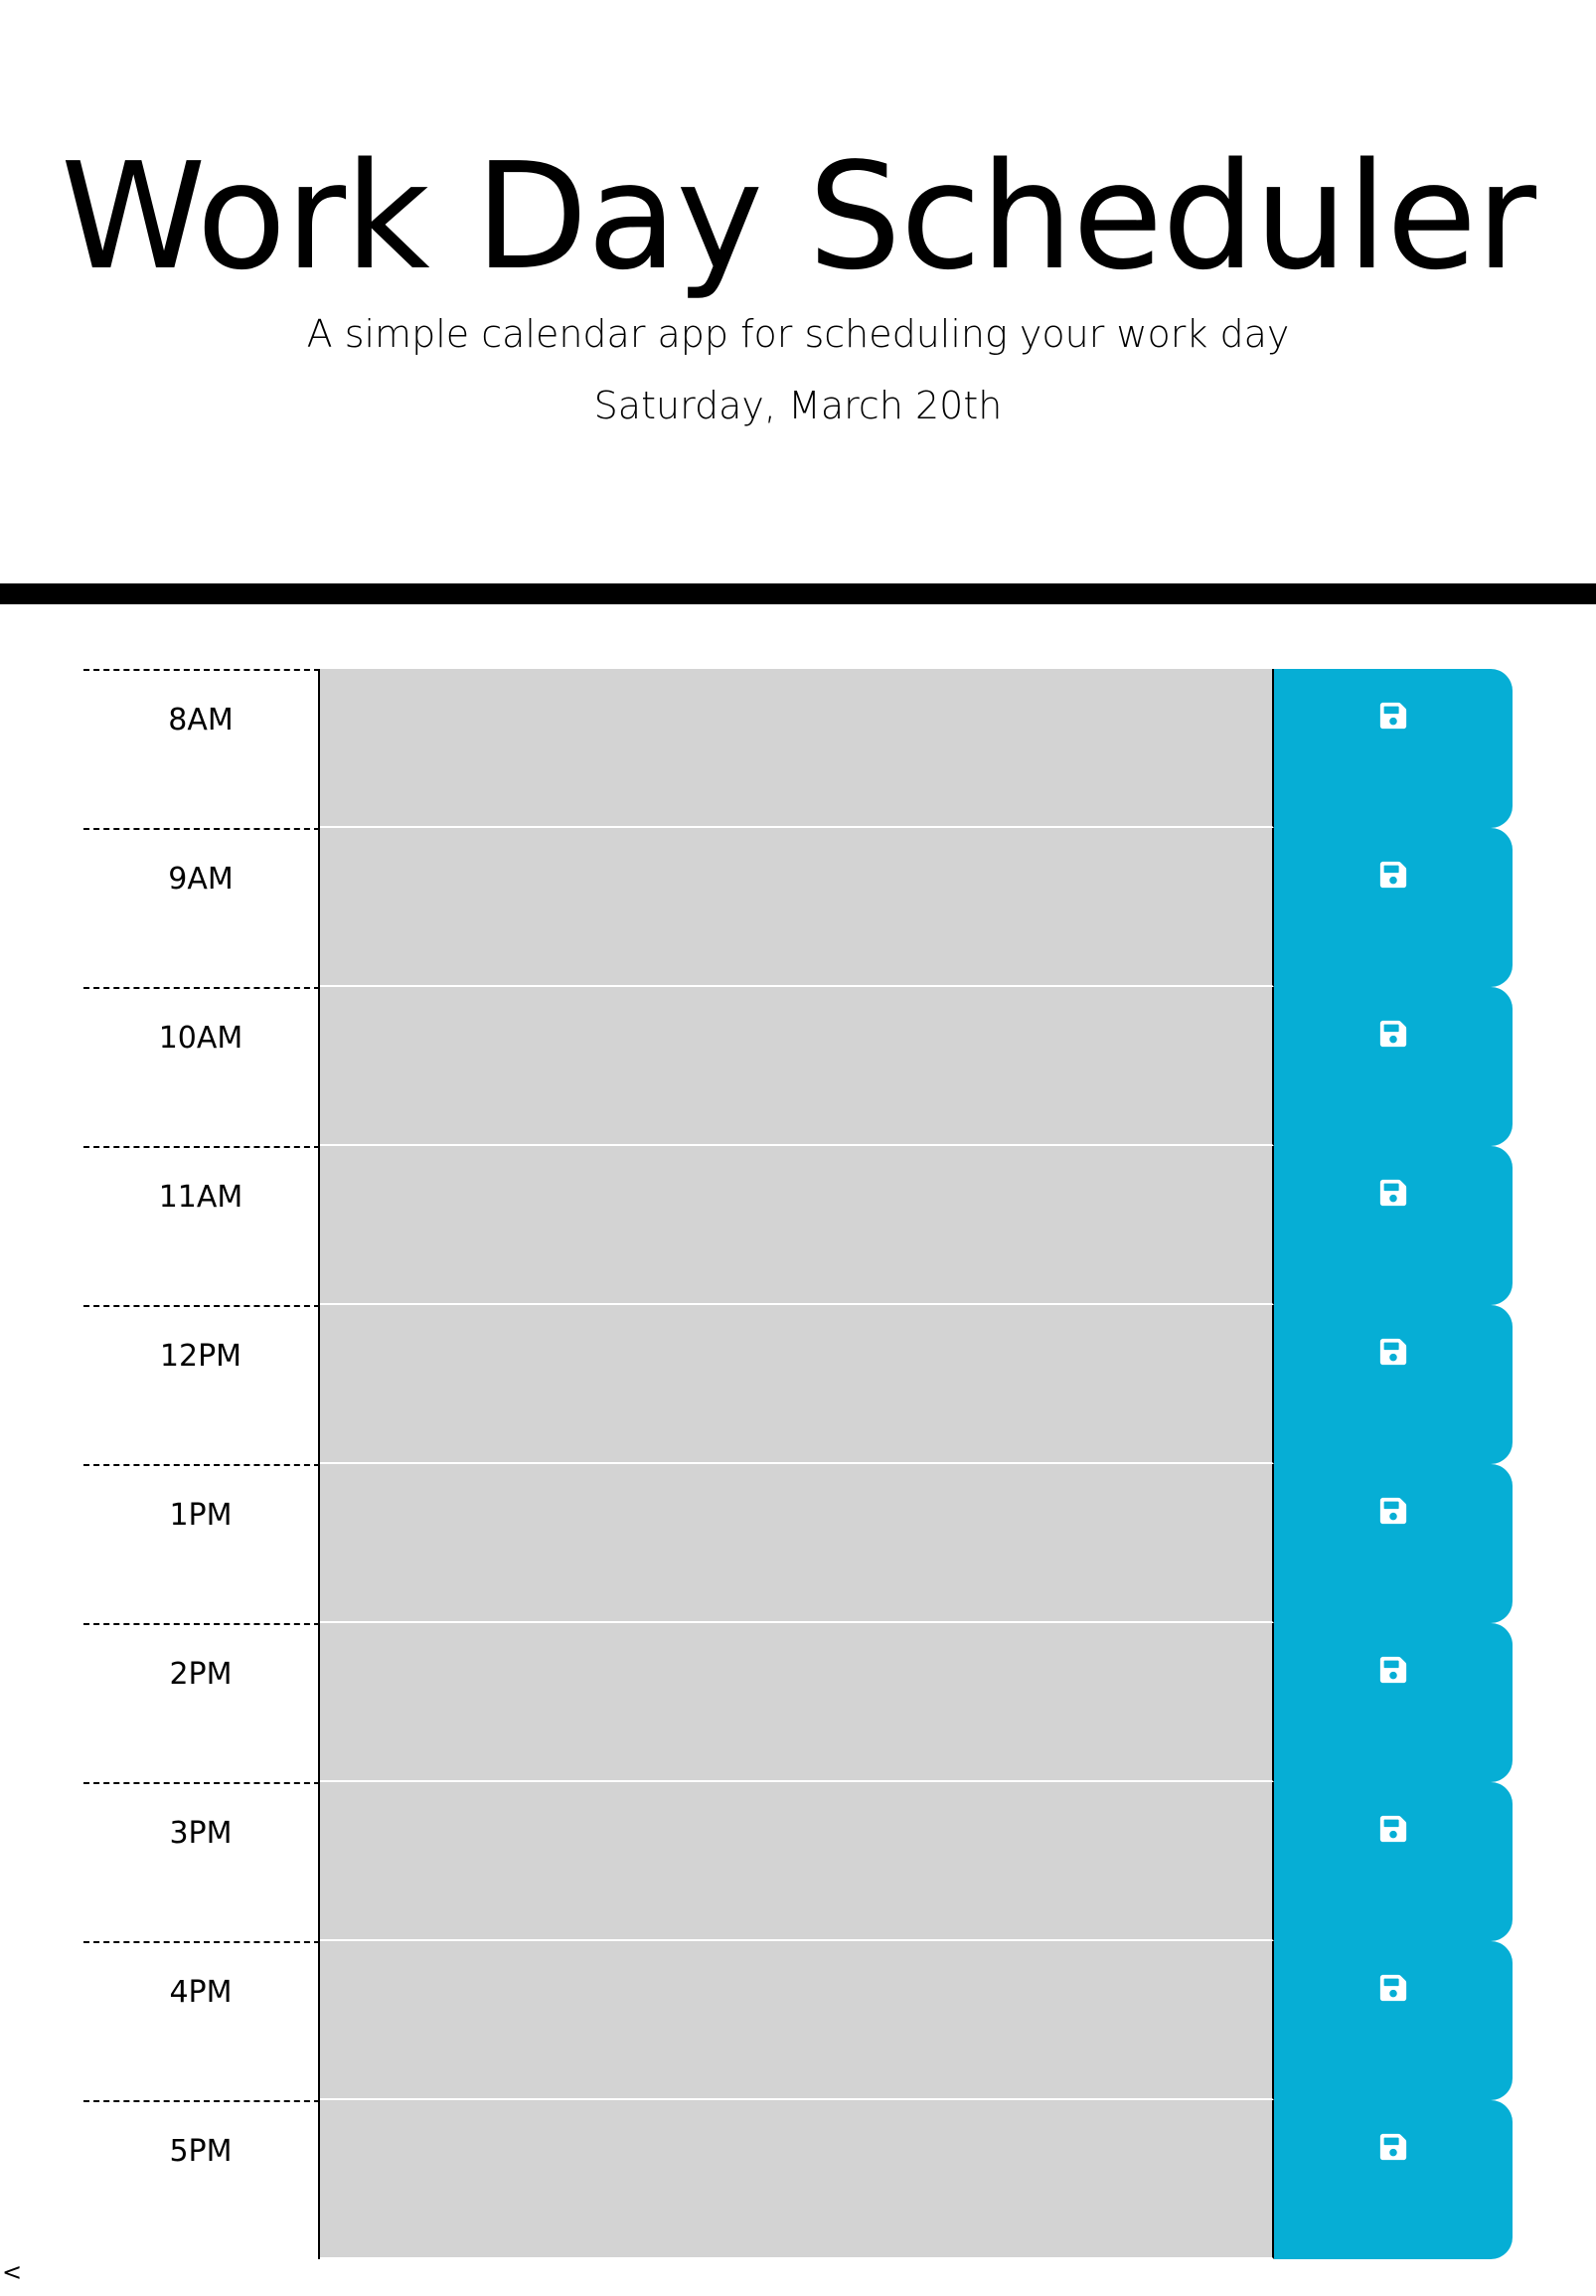 This screenshot has width=1596, height=2296. Describe the element at coordinates (201, 748) in the screenshot. I see `hour-label: 8AM` at that location.